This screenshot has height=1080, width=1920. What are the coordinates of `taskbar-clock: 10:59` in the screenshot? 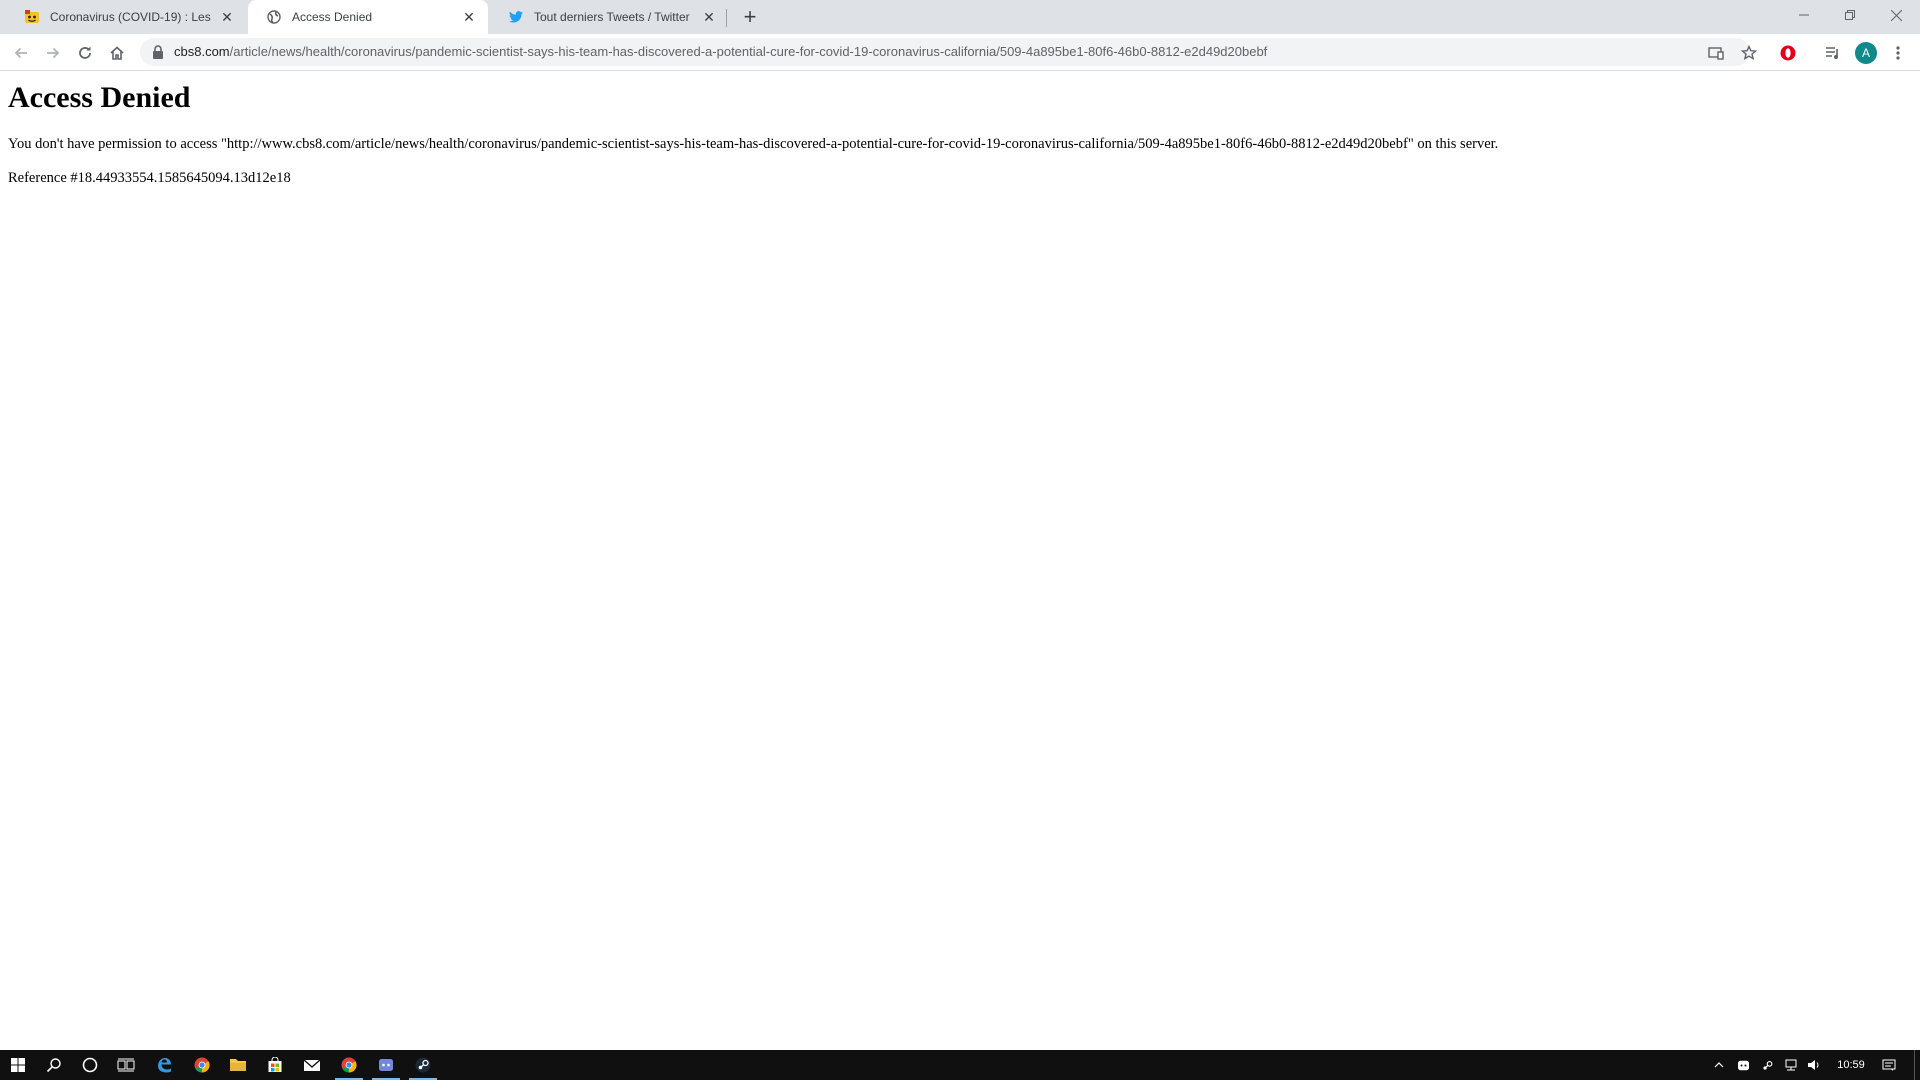 It's located at (1851, 1065).